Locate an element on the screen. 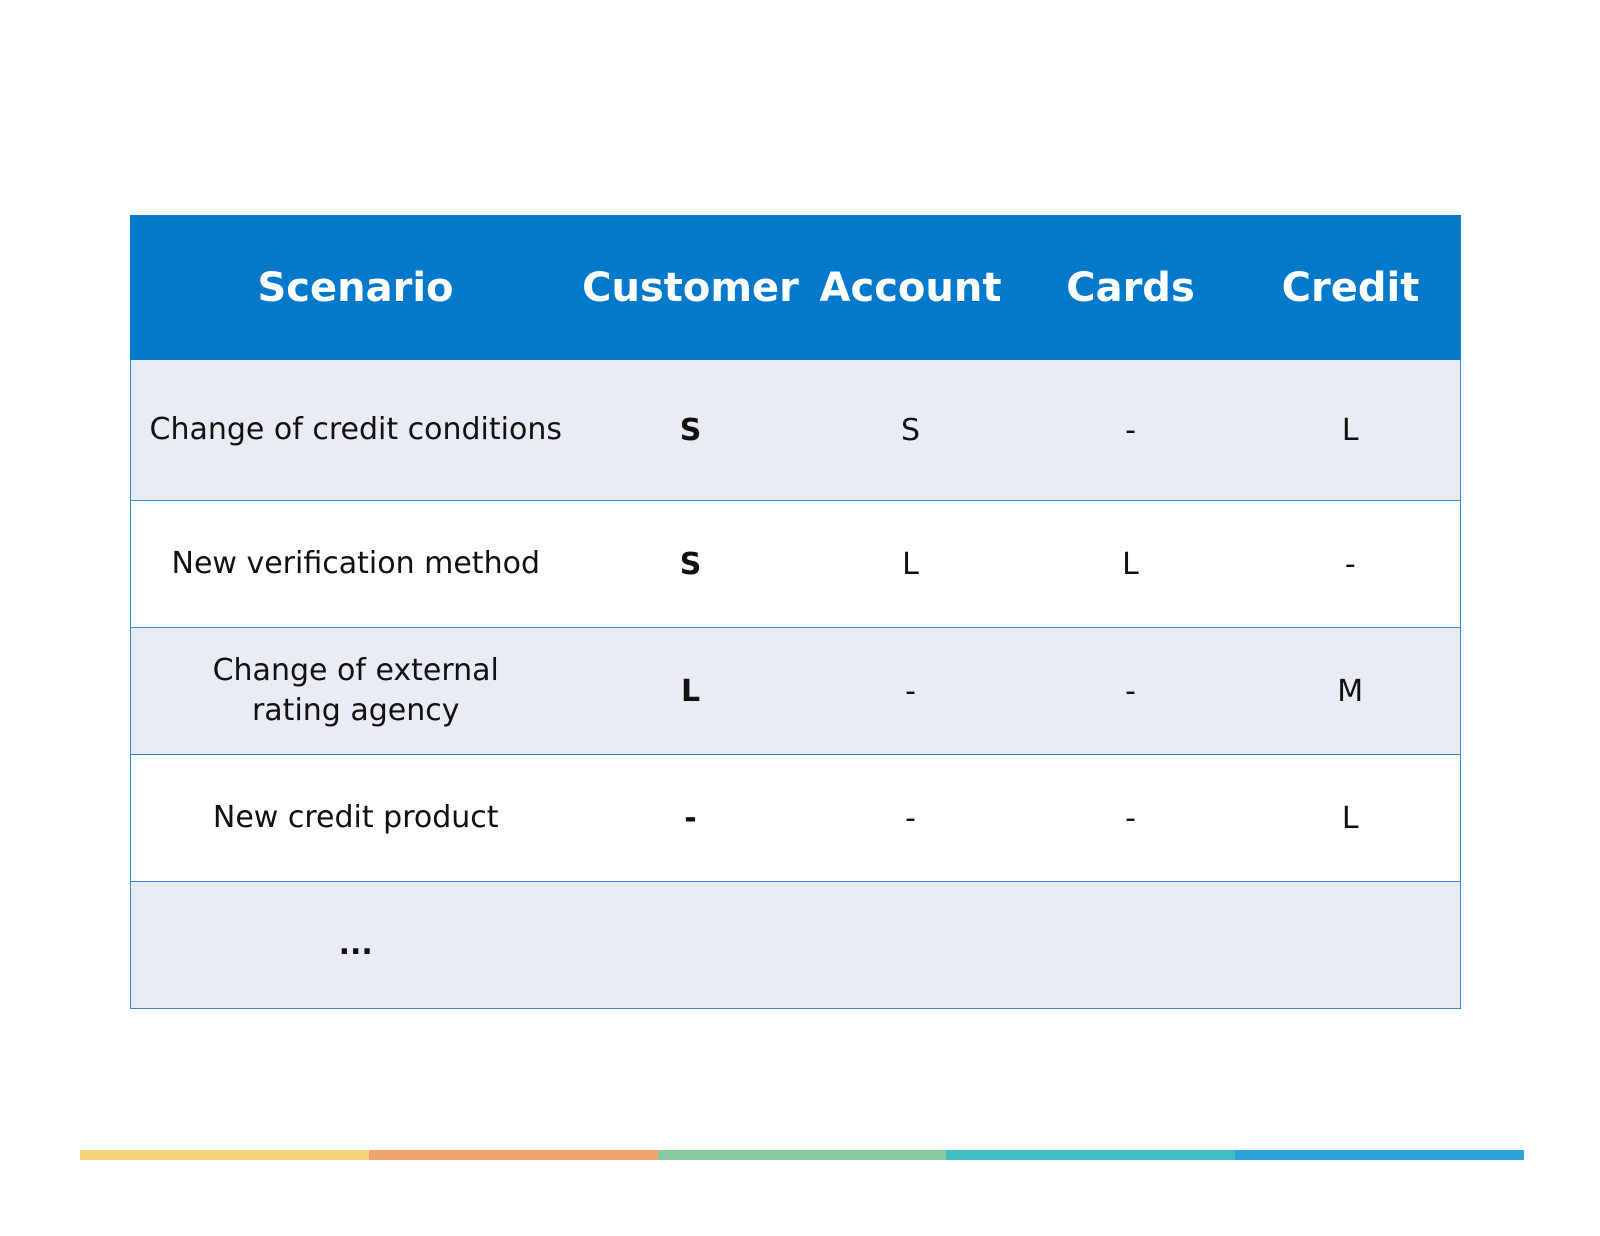  account-cell: S is located at coordinates (910, 430).